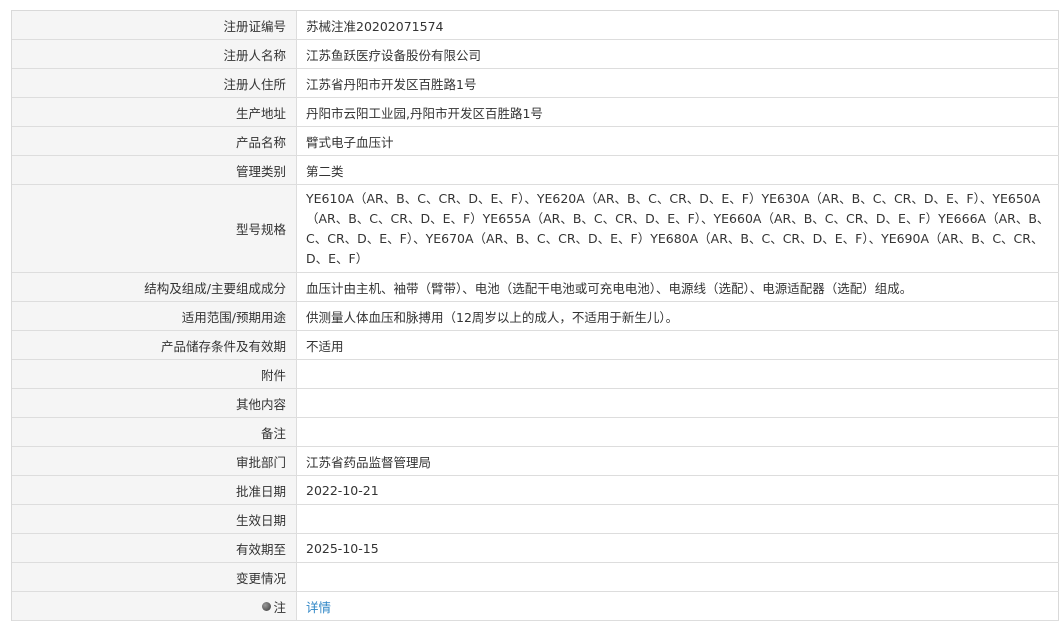  I want to click on field-value: 第二类, so click(678, 170).